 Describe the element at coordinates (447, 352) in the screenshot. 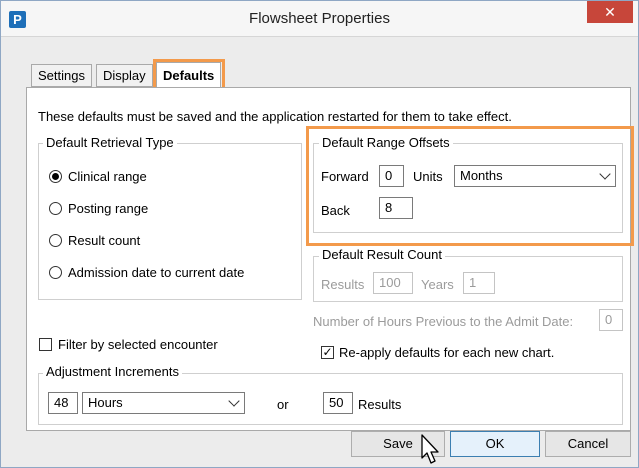

I see `reapply-defaults-label: Re-apply defaults for each new chart.` at that location.